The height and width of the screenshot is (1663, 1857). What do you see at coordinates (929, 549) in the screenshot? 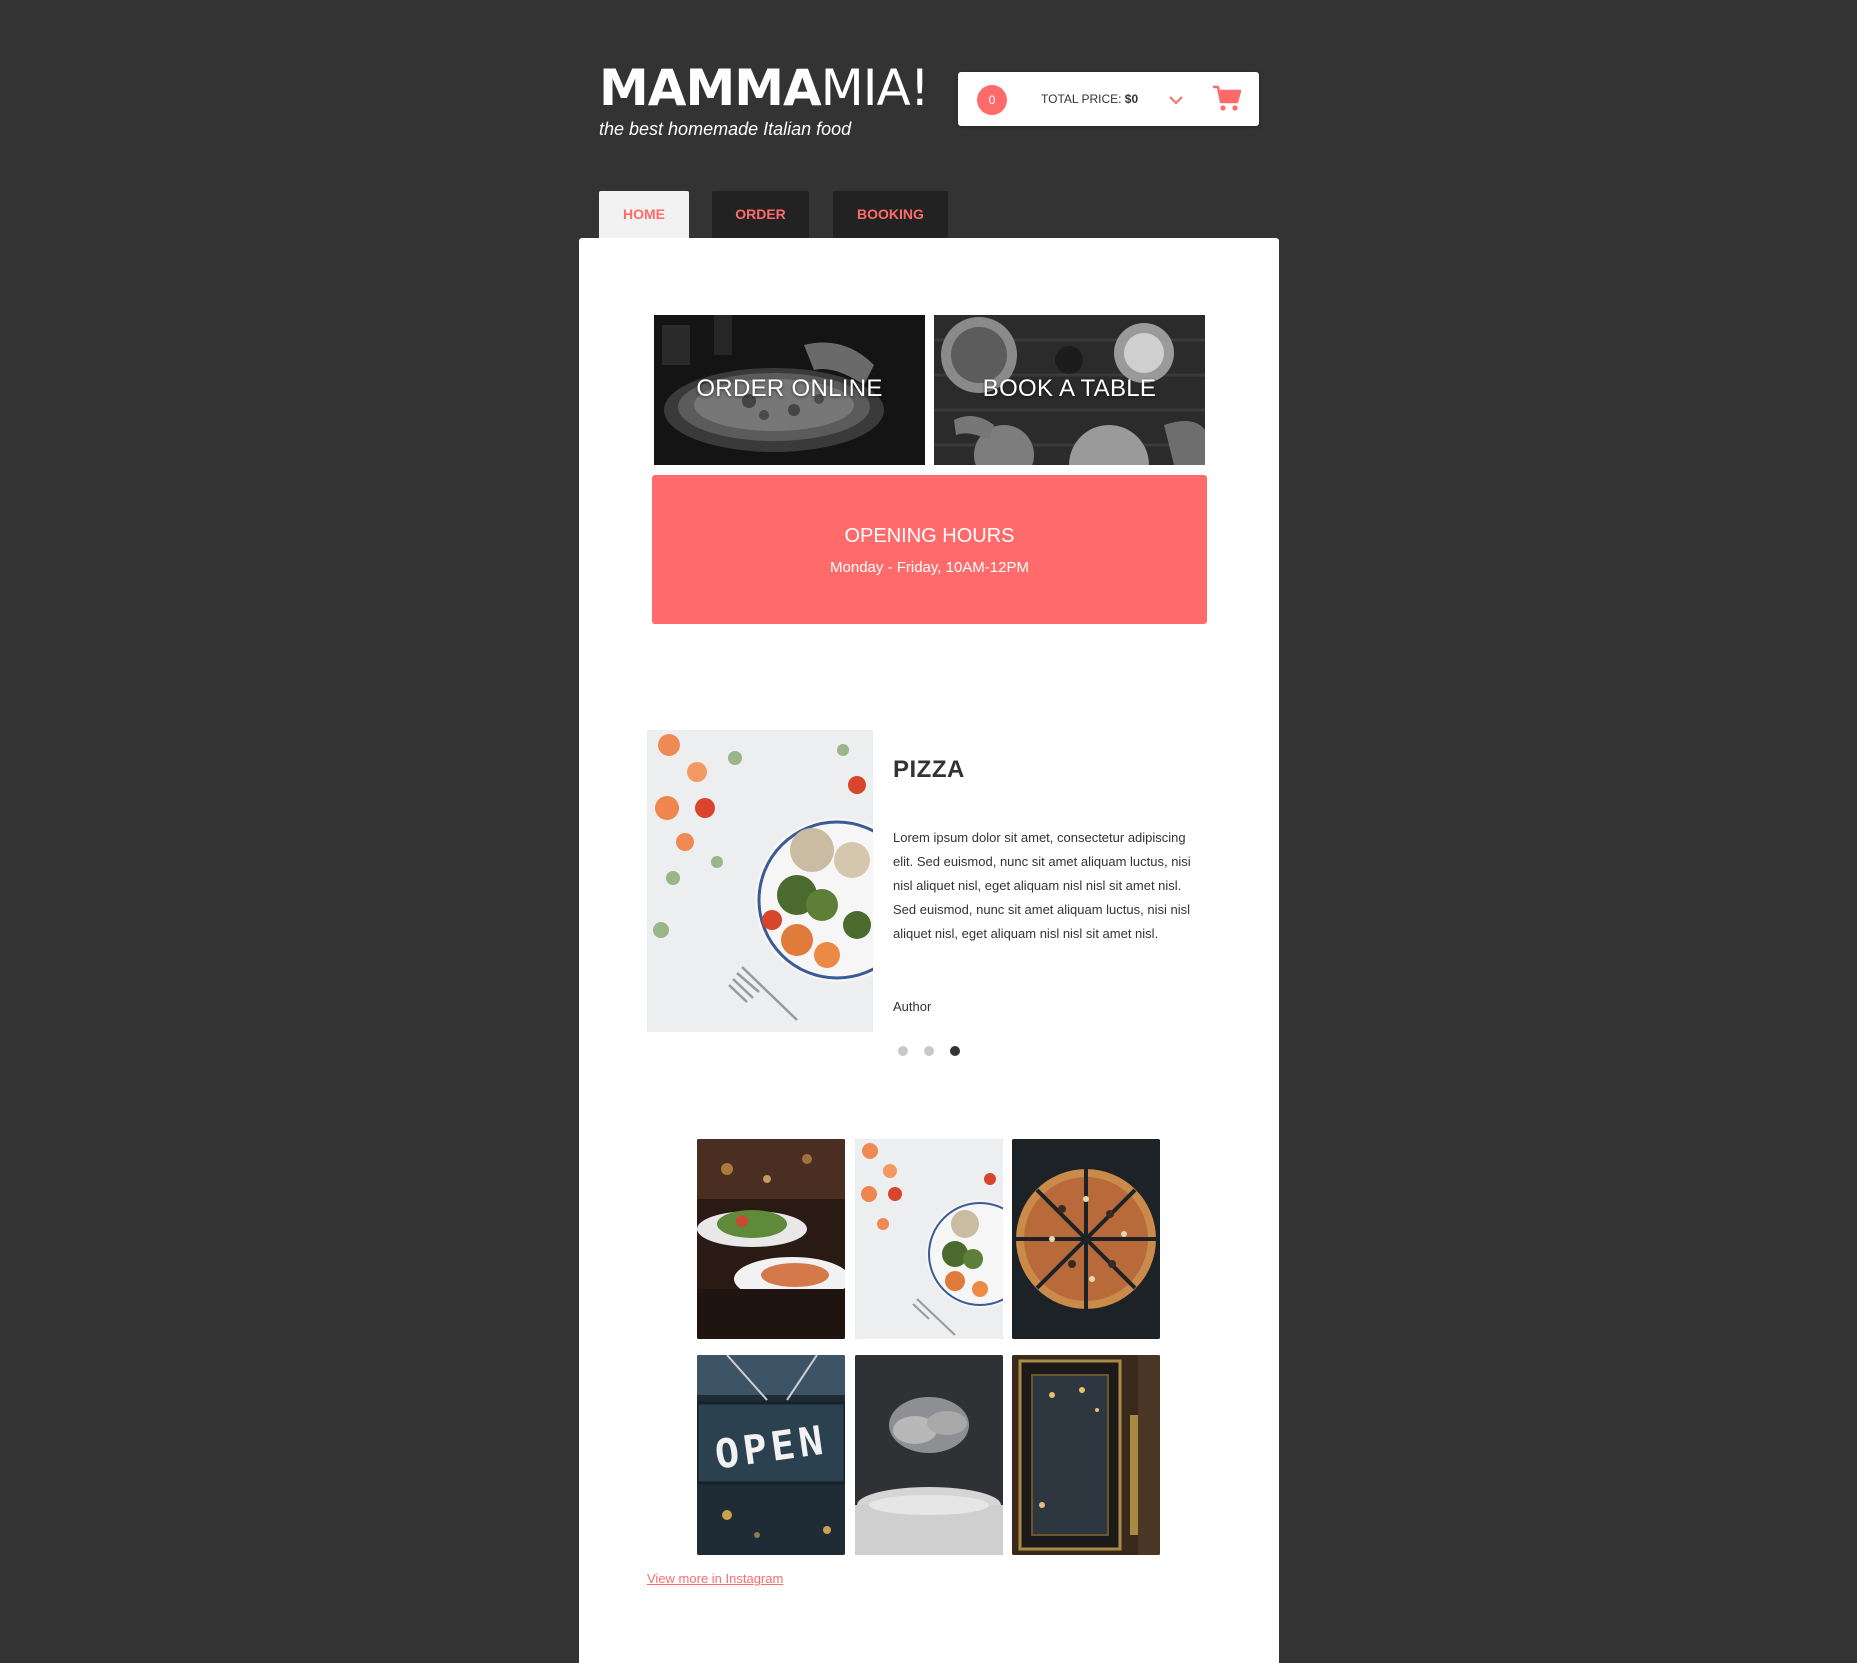
I see `opening-hours-banner: OPENING HOURS Monday - Friday, 10AM-12PM` at bounding box center [929, 549].